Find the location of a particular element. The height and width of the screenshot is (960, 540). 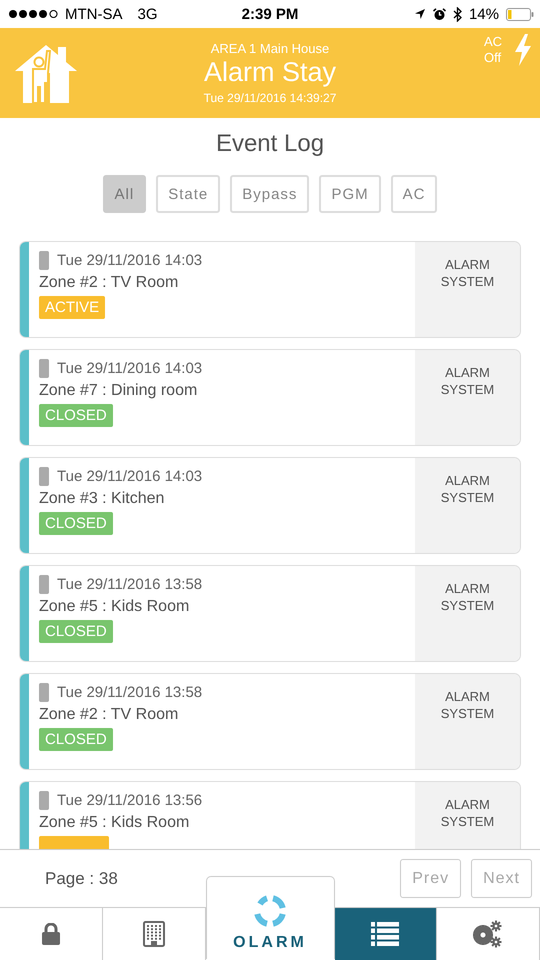

signal-icon is located at coordinates (34, 14).